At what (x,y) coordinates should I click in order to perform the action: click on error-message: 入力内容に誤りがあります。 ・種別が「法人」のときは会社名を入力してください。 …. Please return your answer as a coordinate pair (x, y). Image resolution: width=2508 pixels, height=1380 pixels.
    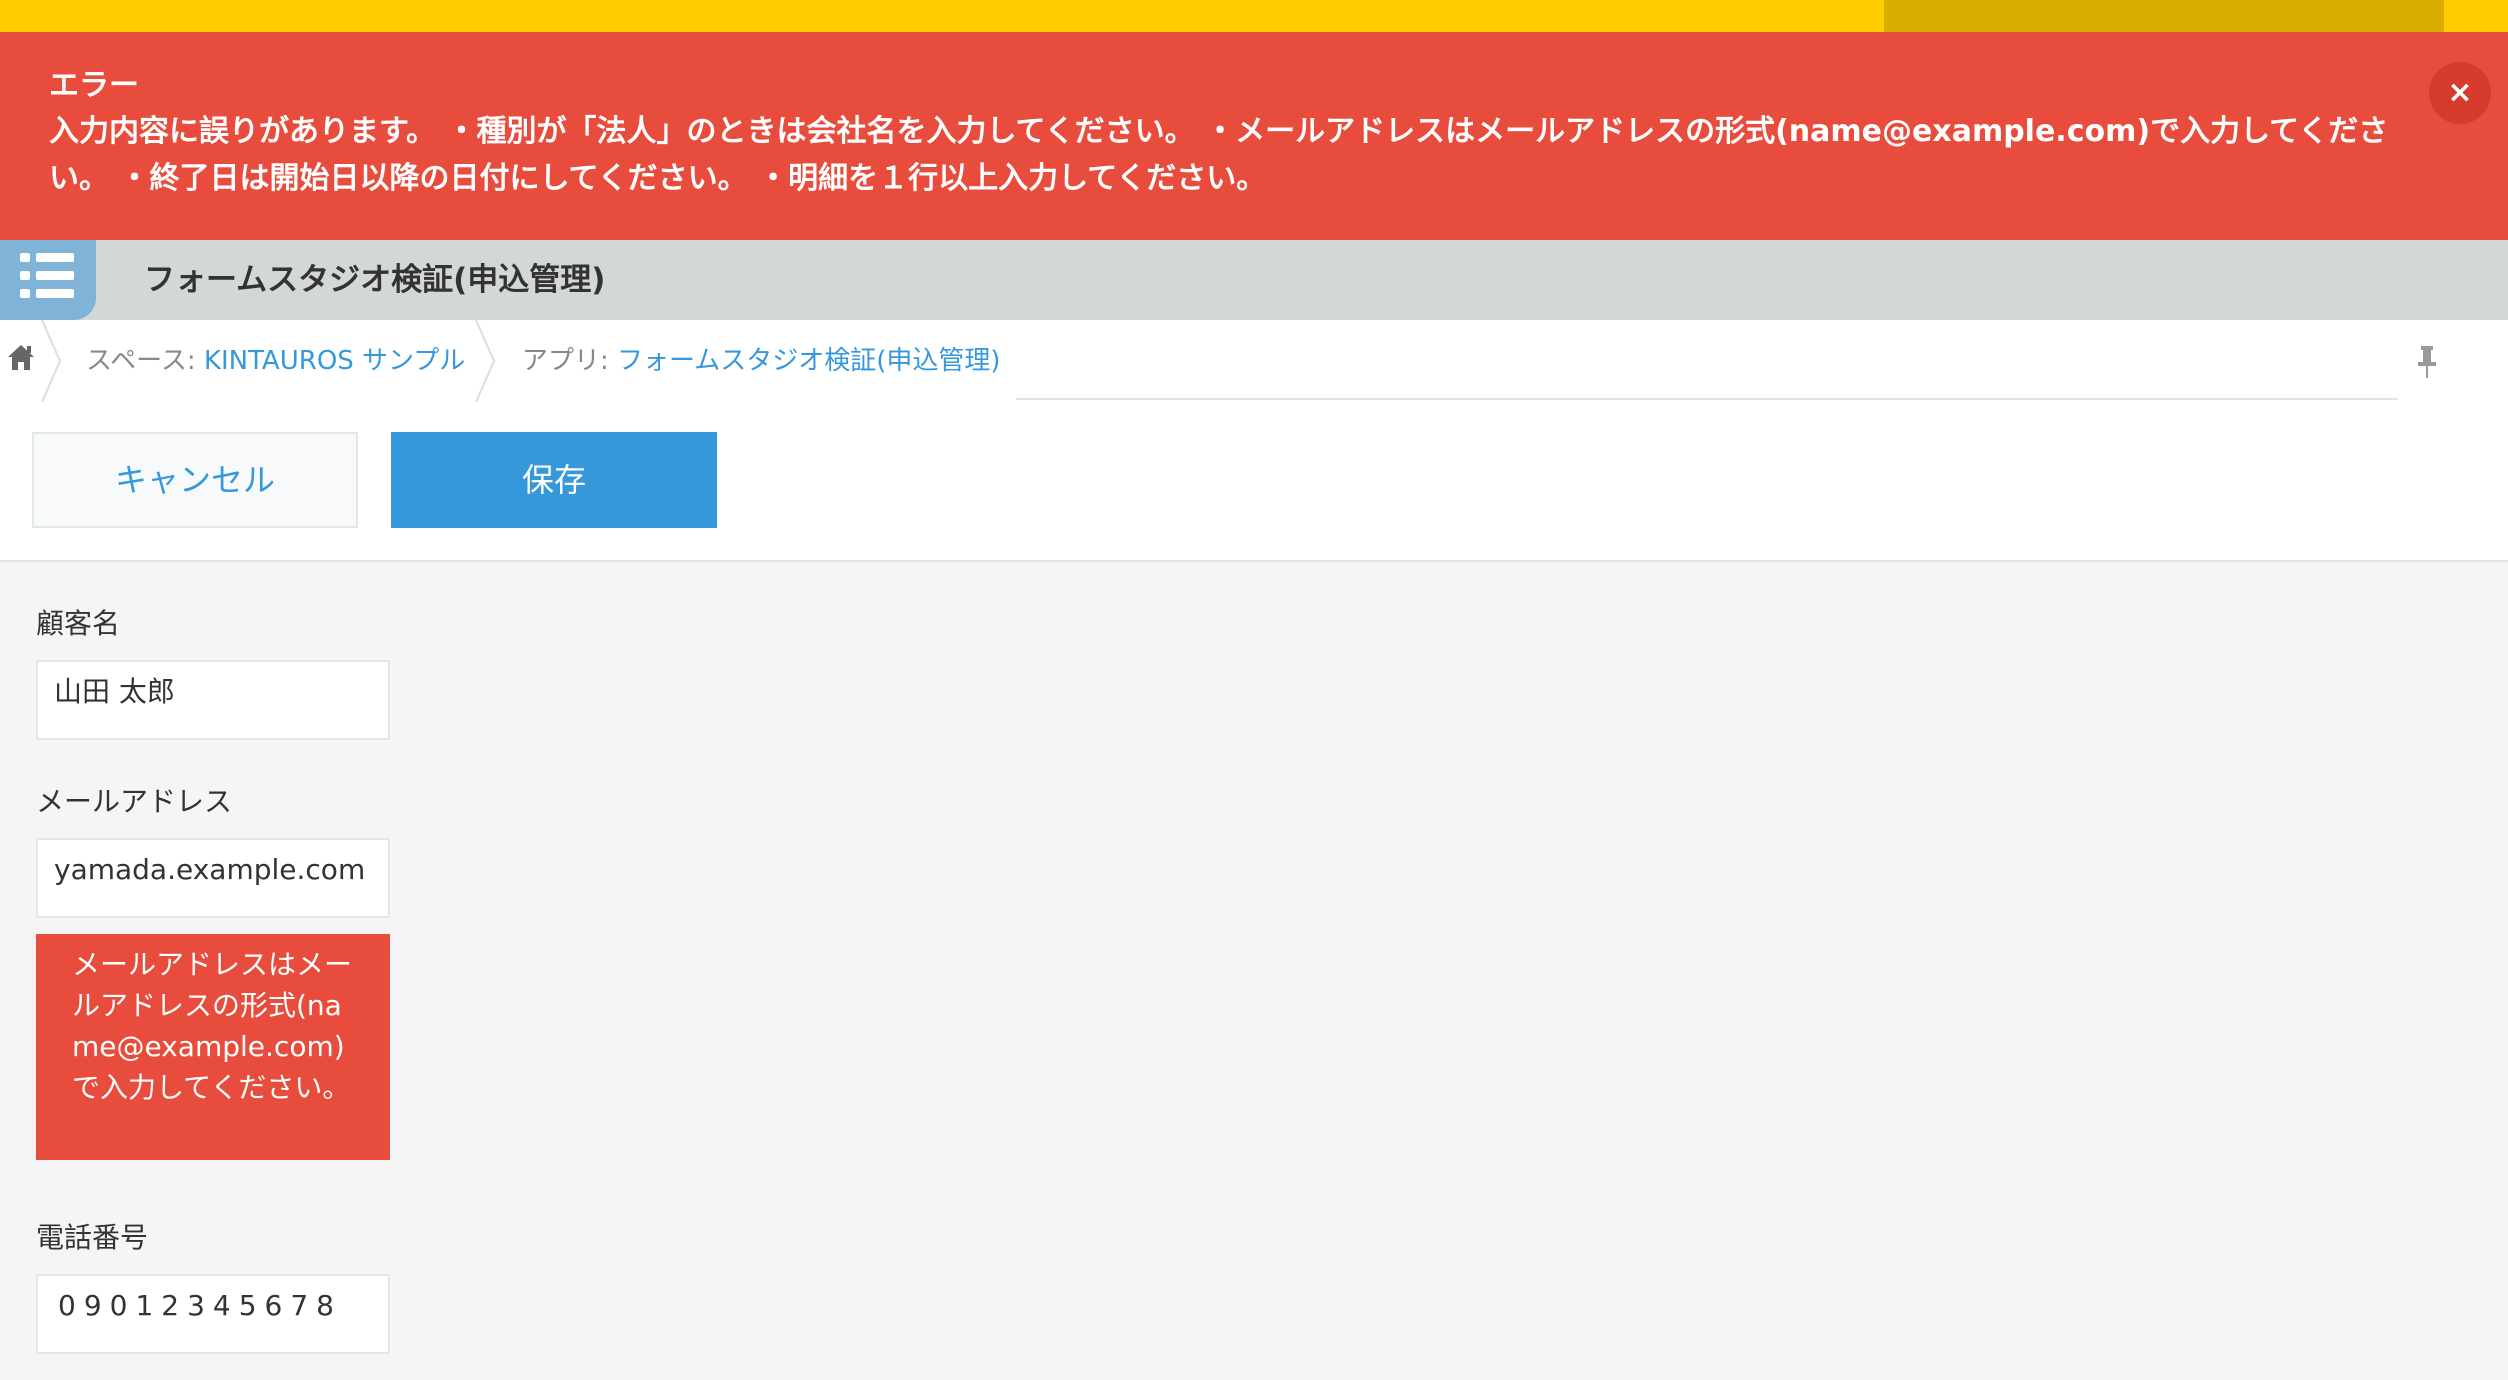
    Looking at the image, I should click on (1219, 155).